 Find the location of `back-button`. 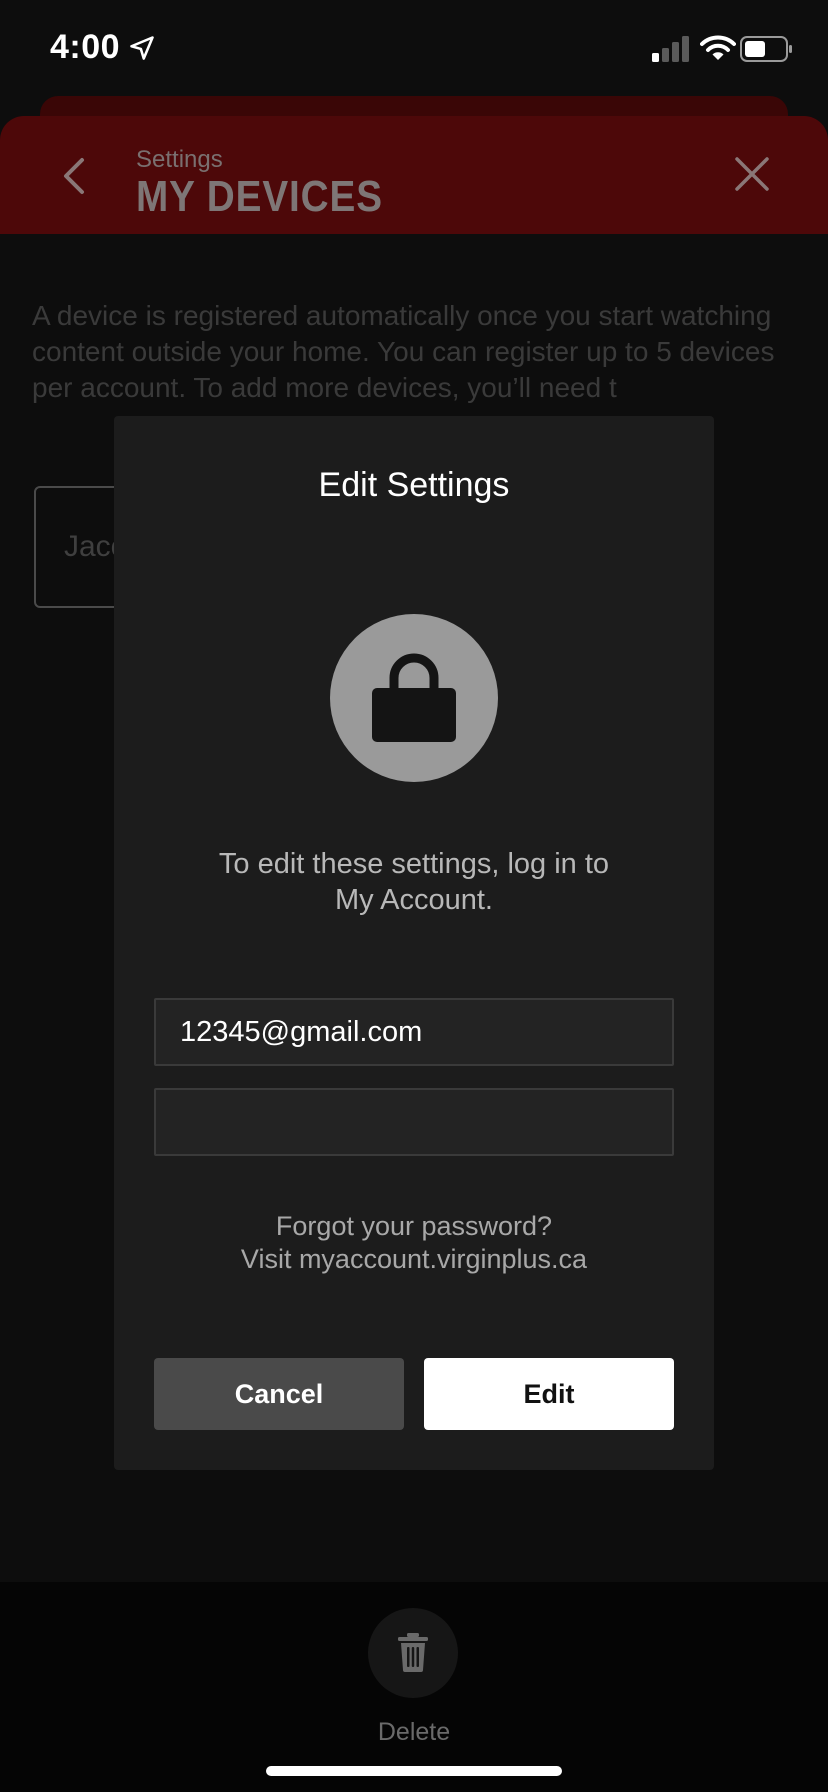

back-button is located at coordinates (74, 176).